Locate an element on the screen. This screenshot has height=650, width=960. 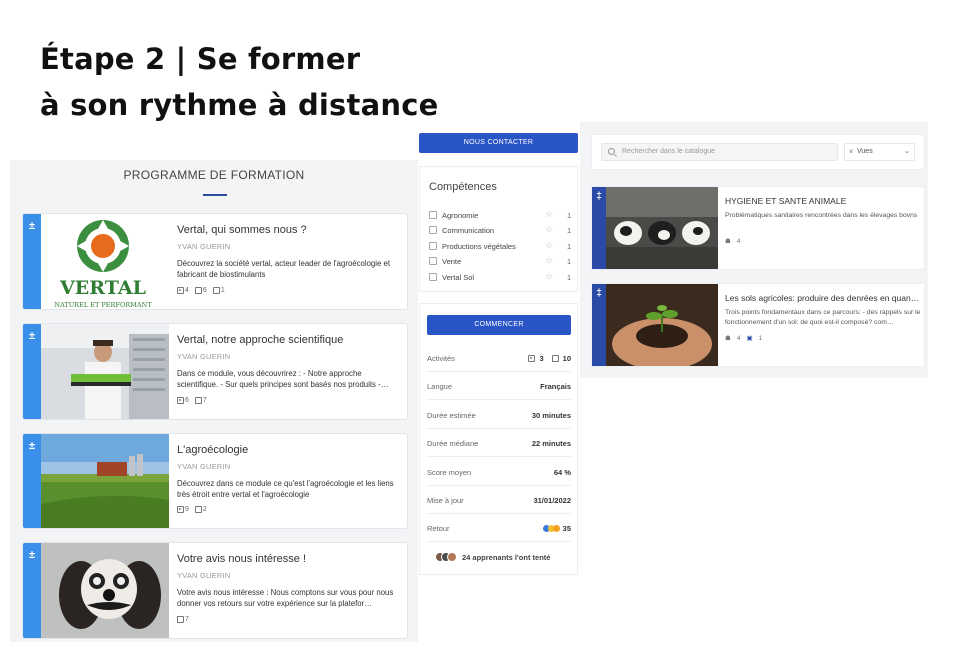
competence-item: Vente ☆ 1 is located at coordinates (500, 261).